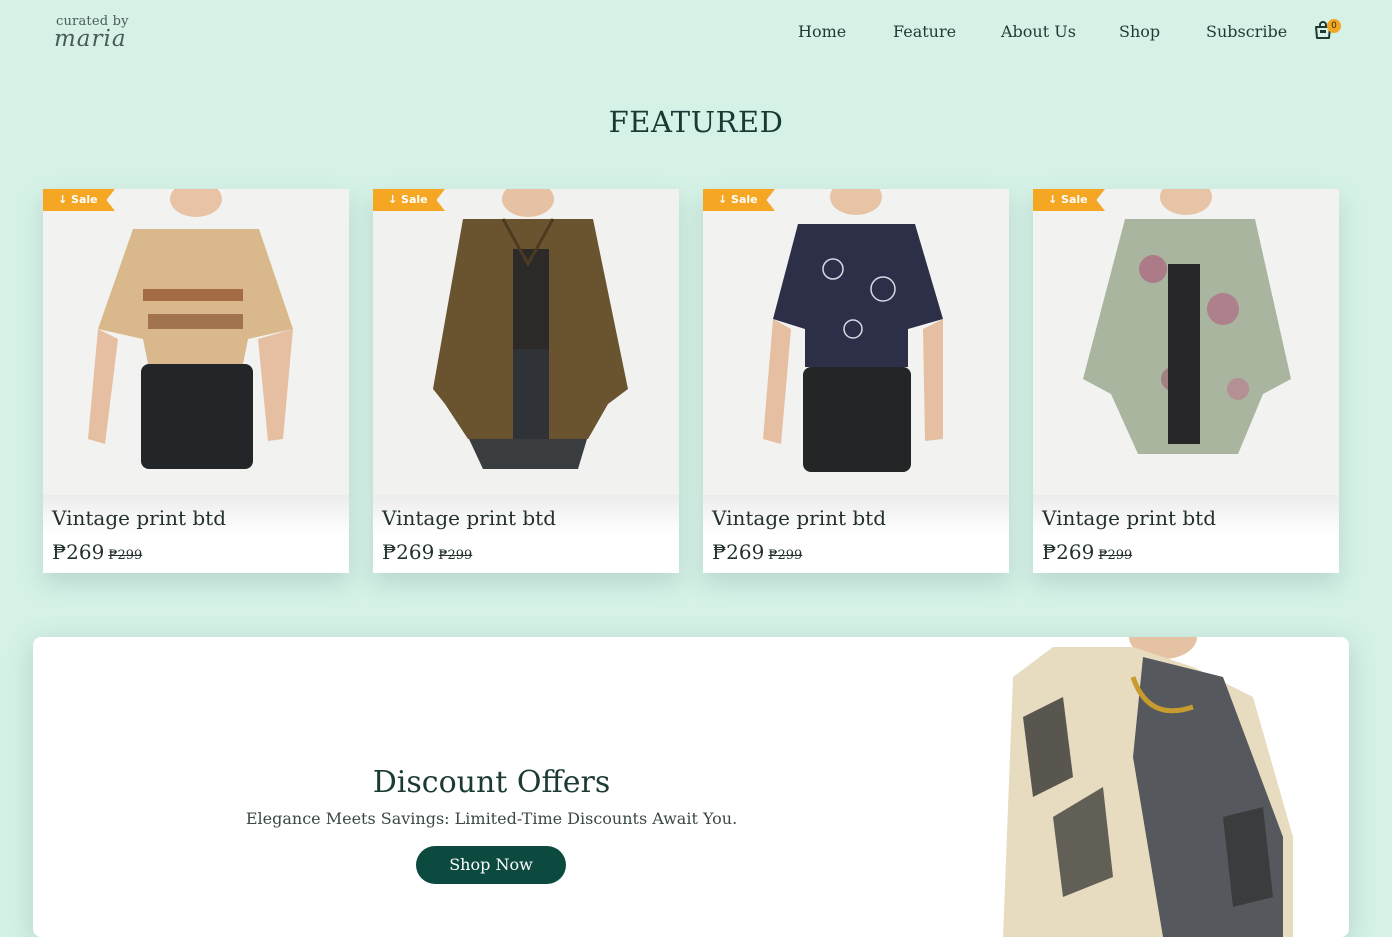 This screenshot has height=937, width=1392. What do you see at coordinates (696, 122) in the screenshot?
I see `featured-title: FEATURED` at bounding box center [696, 122].